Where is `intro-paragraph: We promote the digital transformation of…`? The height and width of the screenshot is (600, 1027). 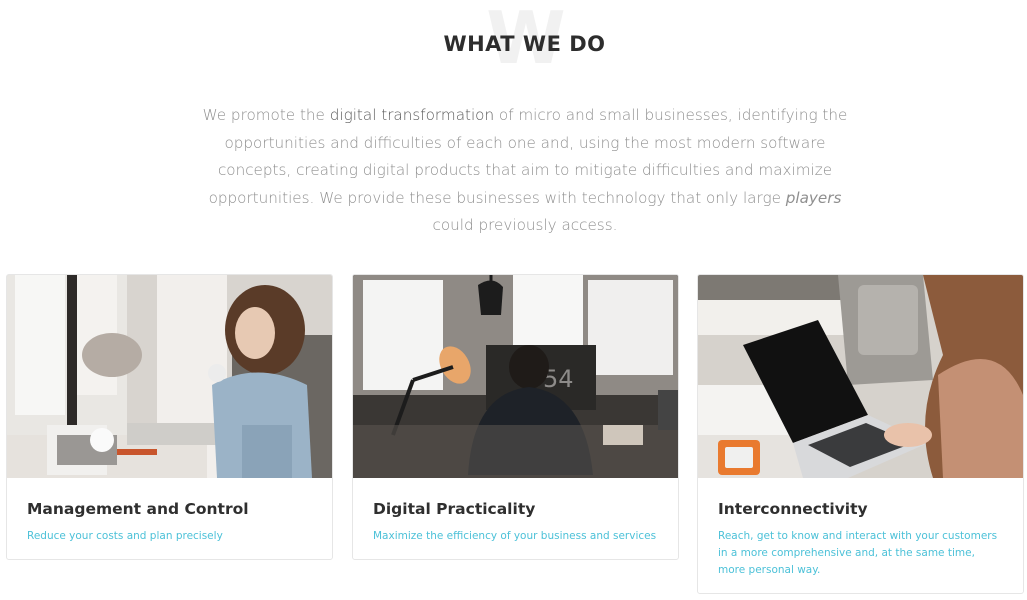
intro-paragraph: We promote the digital transformation of… is located at coordinates (525, 171).